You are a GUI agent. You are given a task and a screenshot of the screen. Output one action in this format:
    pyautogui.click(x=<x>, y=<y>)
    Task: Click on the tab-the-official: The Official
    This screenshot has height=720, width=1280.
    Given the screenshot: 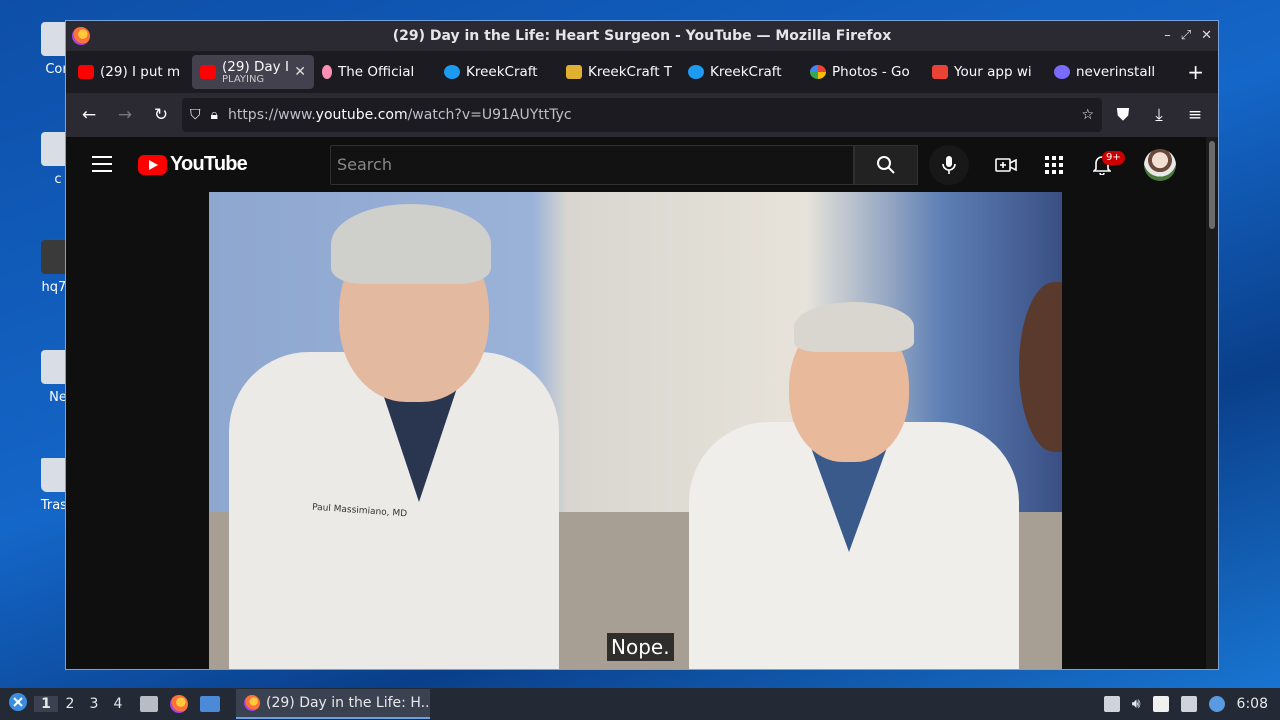 What is the action you would take?
    pyautogui.click(x=375, y=72)
    